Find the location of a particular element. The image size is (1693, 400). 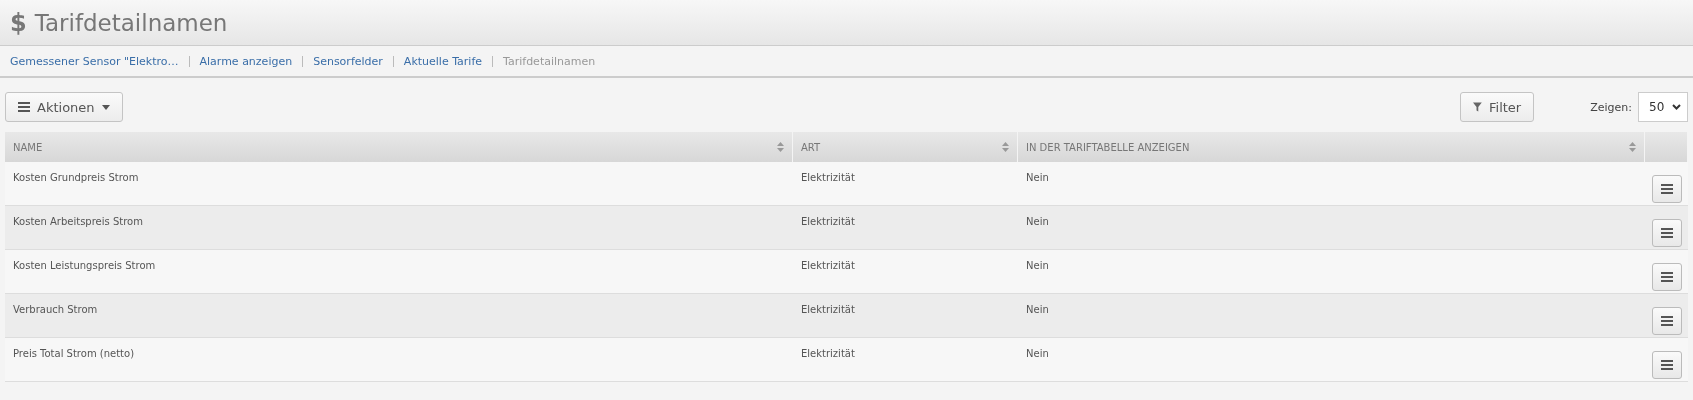

page-title: Tarifdetailnamen is located at coordinates (131, 22).